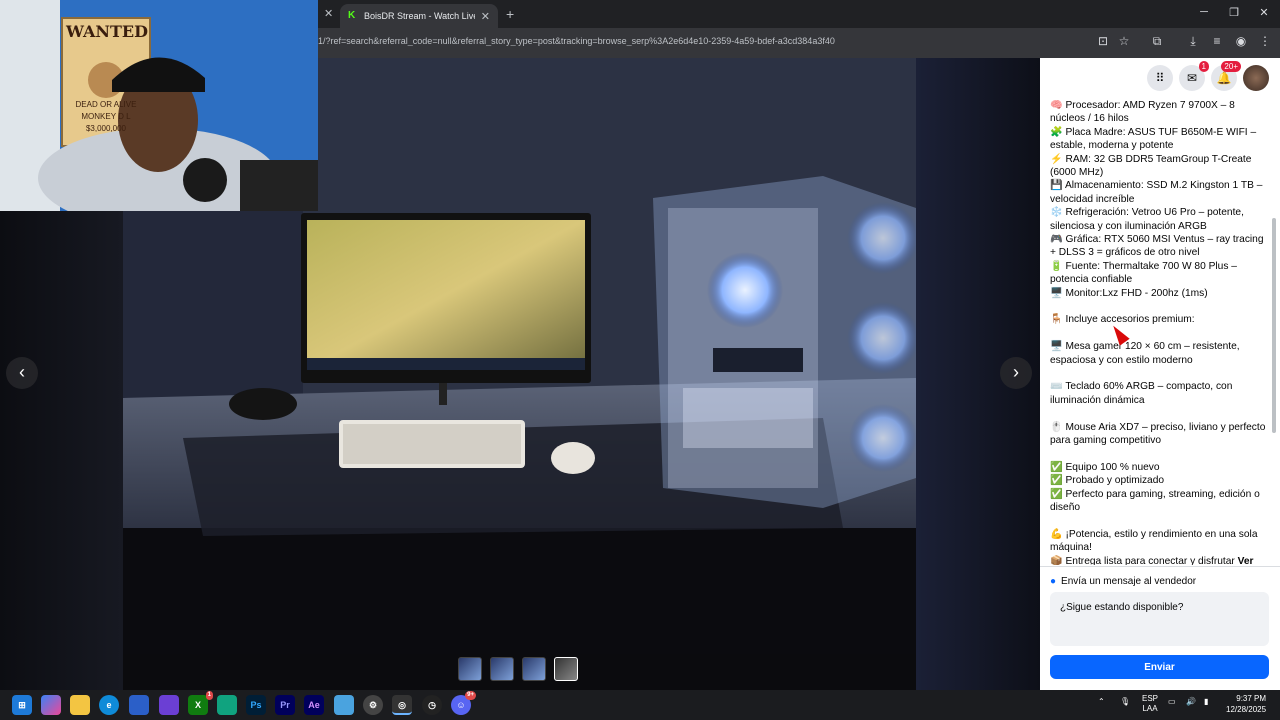 This screenshot has height=720, width=1280. Describe the element at coordinates (1203, 66) in the screenshot. I see `messenger-badge: 1` at that location.